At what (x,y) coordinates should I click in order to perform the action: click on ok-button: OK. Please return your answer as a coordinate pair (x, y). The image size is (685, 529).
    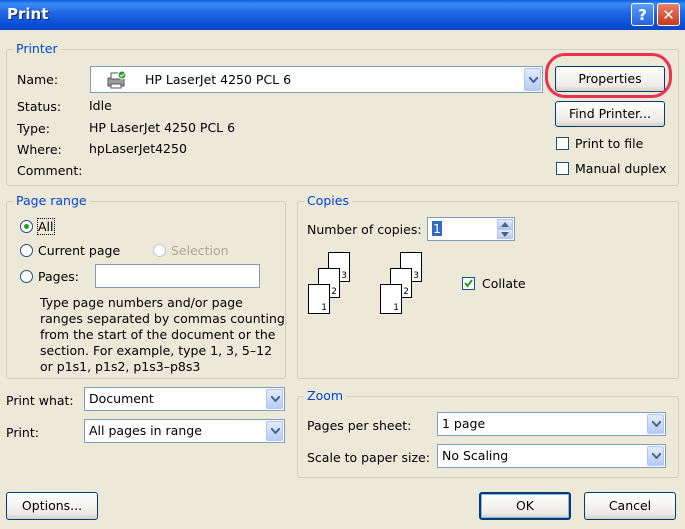
    Looking at the image, I should click on (525, 506).